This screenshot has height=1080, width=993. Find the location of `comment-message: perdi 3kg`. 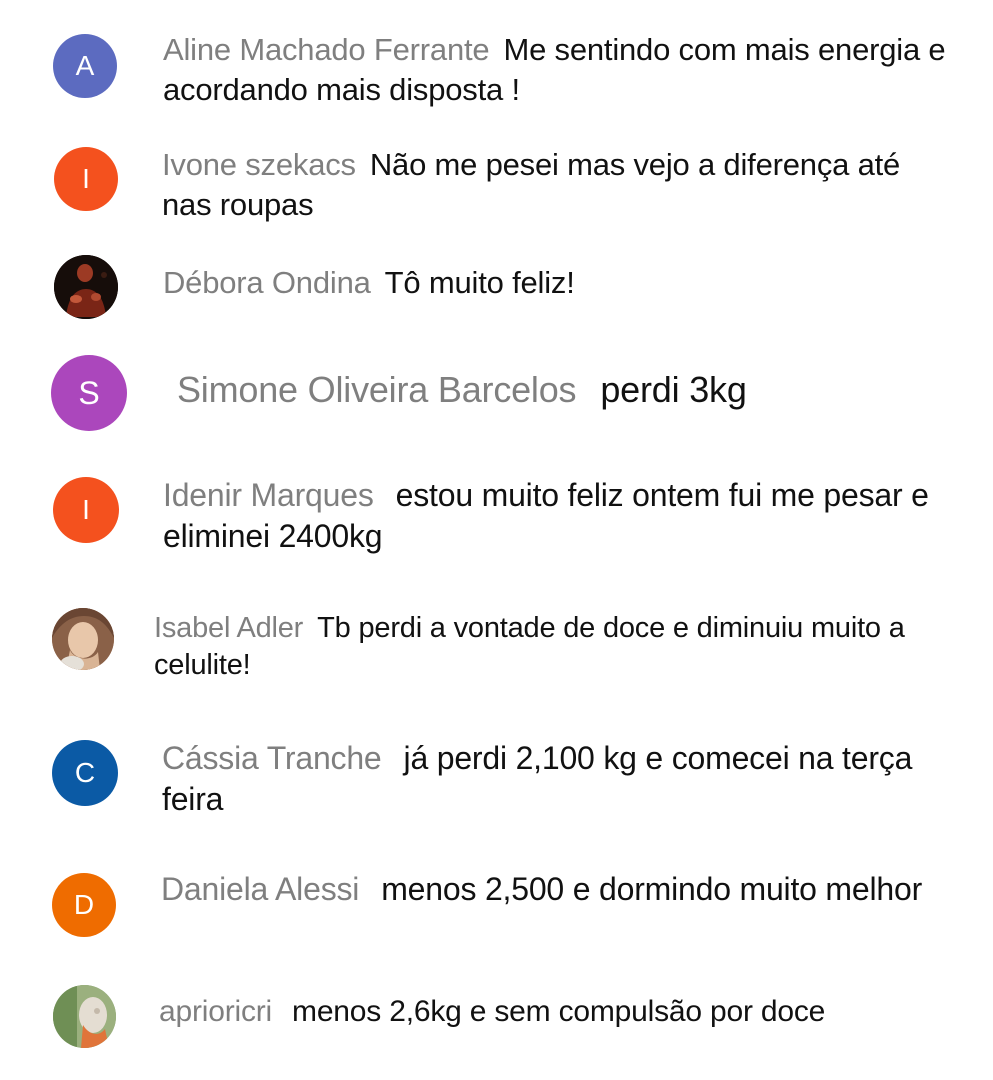

comment-message: perdi 3kg is located at coordinates (673, 389).